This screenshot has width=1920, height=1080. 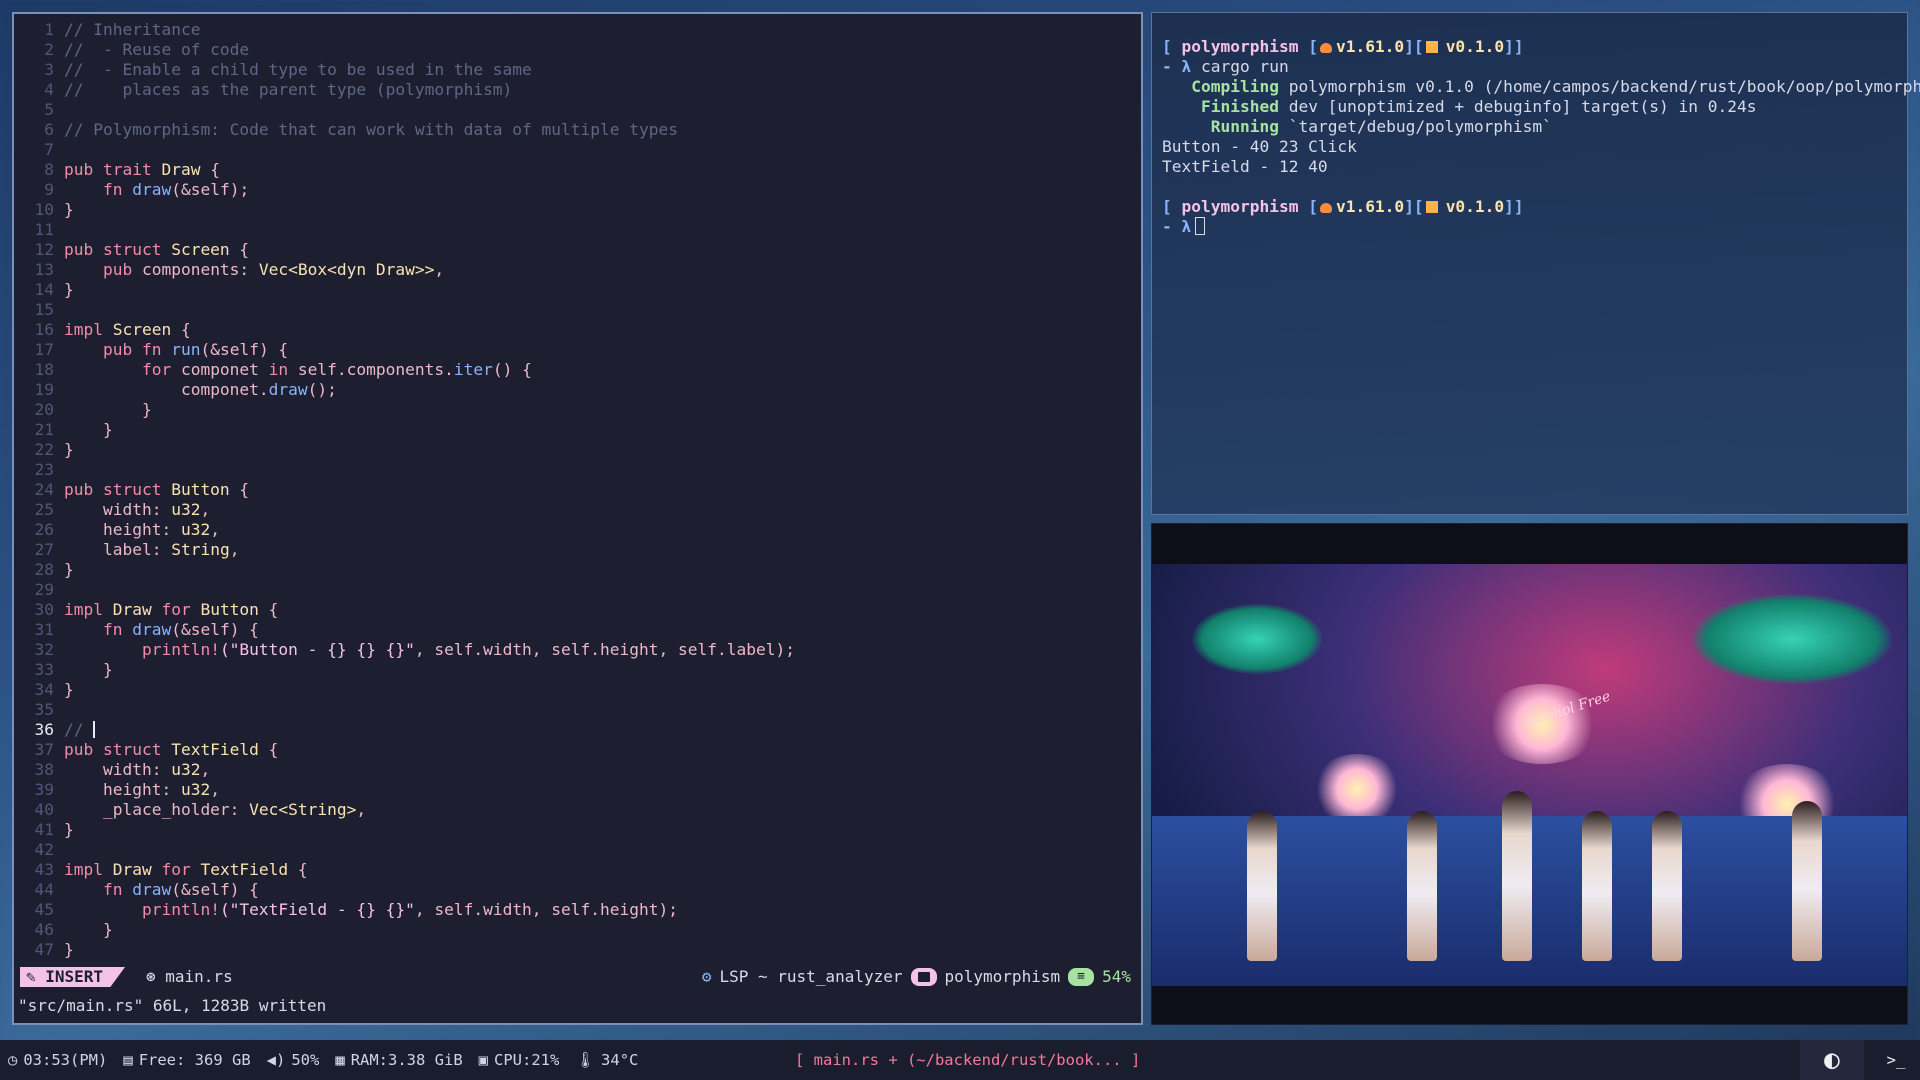 I want to click on code-line: 48, so click(x=577, y=961).